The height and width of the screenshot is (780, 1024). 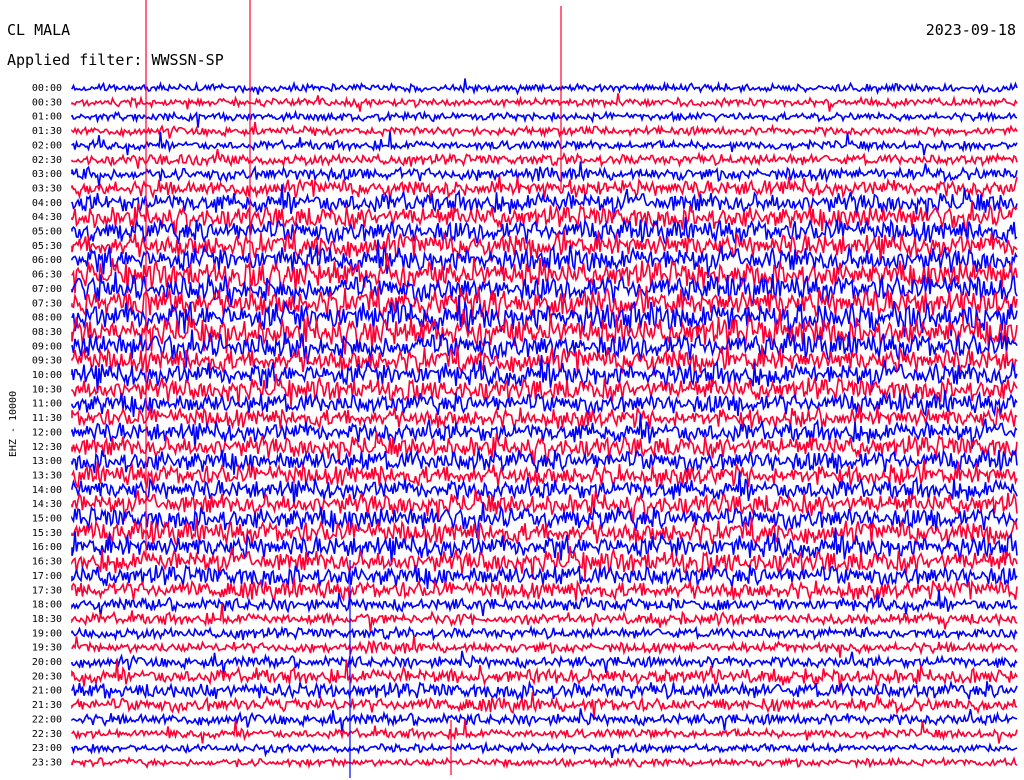 I want to click on tick-label: 15:30, so click(x=47, y=533).